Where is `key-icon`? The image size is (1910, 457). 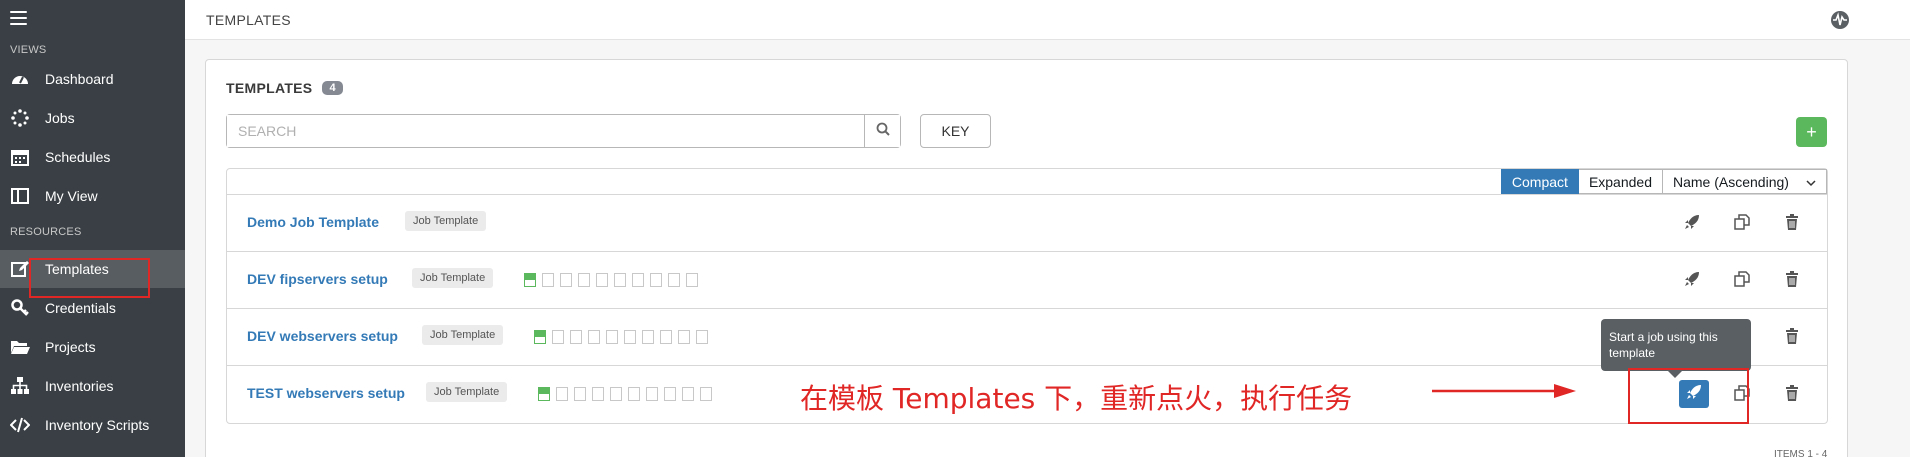 key-icon is located at coordinates (20, 308).